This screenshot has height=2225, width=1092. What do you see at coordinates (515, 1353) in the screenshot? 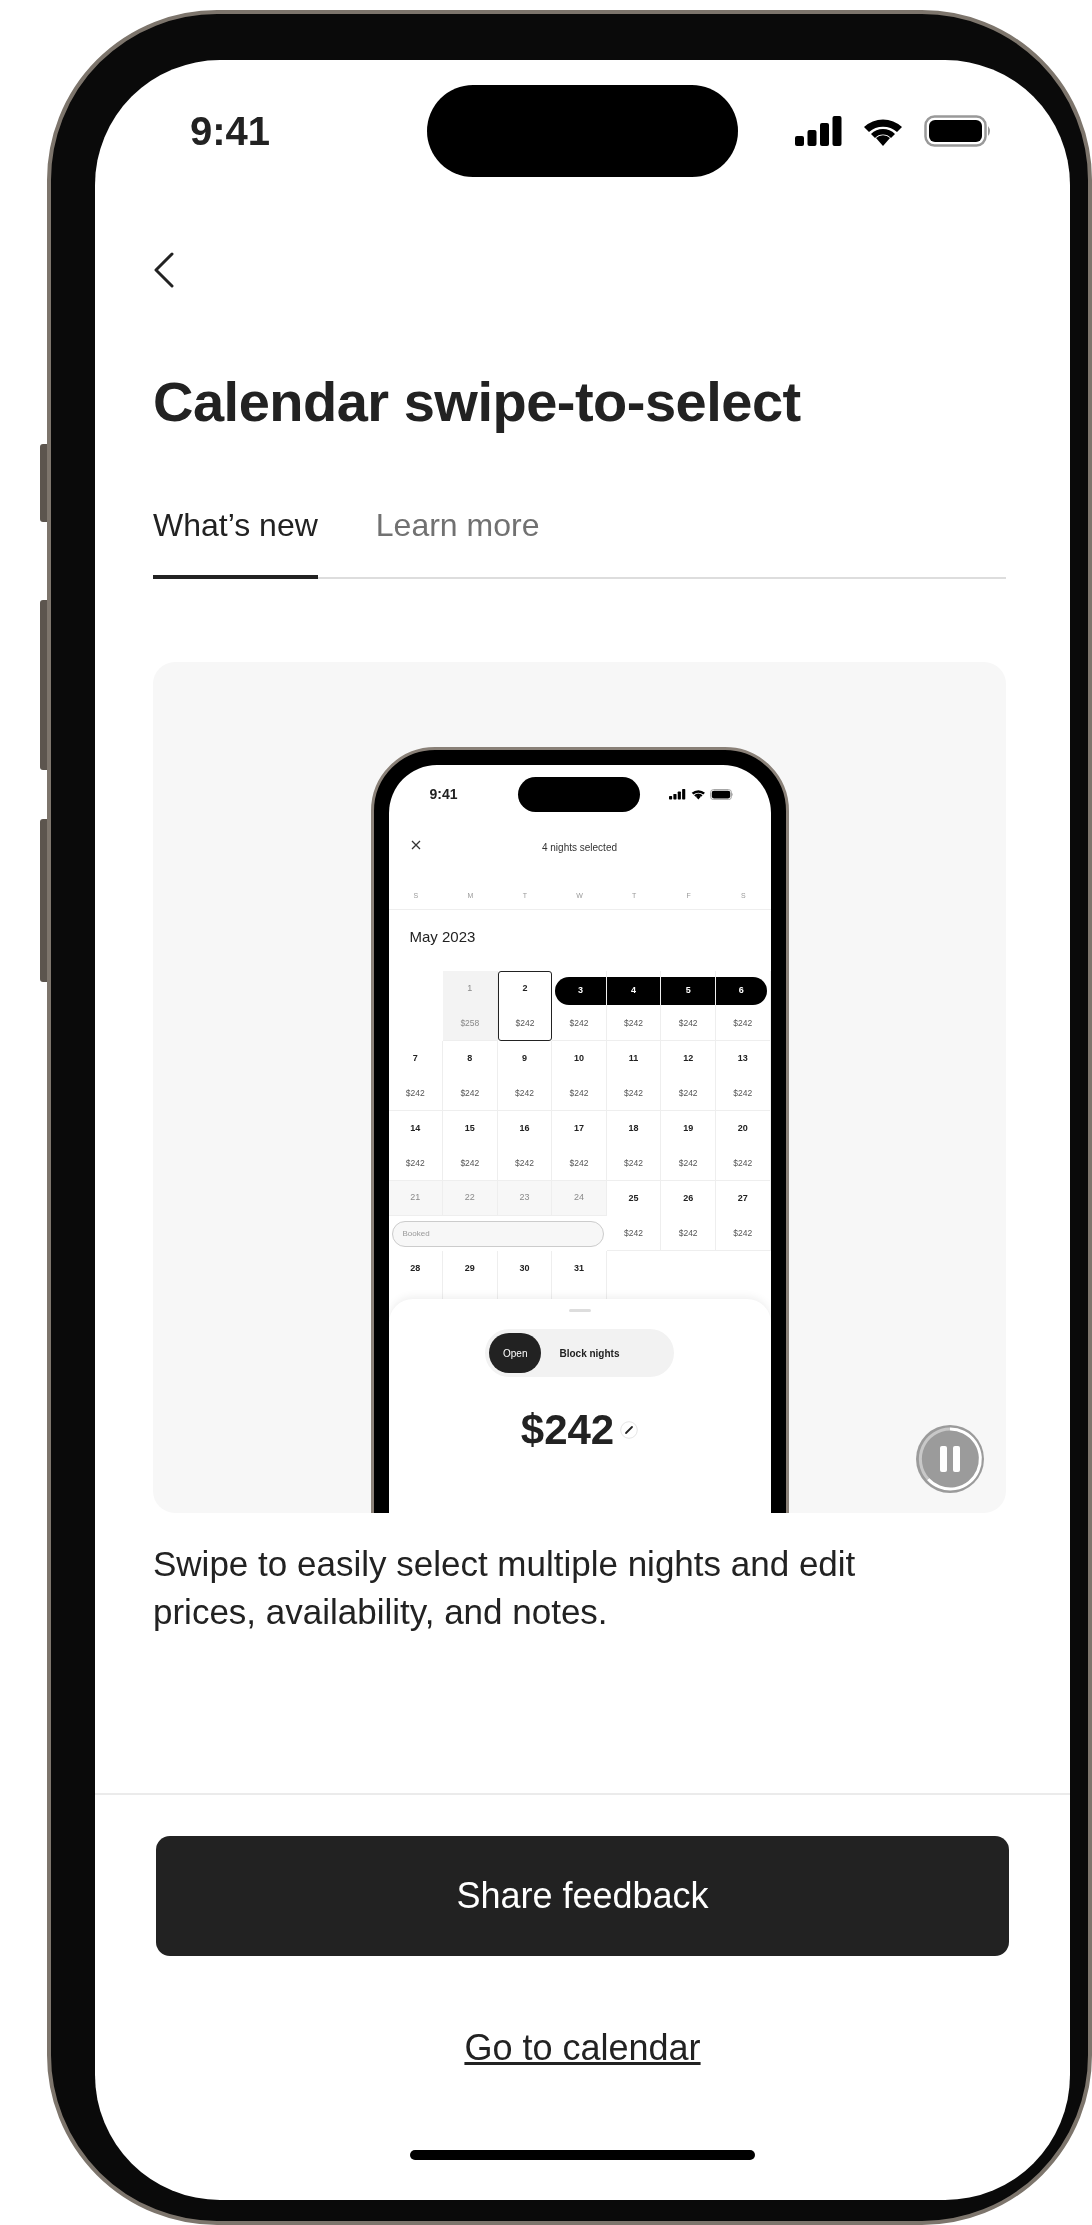
I see `toggle-option: Open` at bounding box center [515, 1353].